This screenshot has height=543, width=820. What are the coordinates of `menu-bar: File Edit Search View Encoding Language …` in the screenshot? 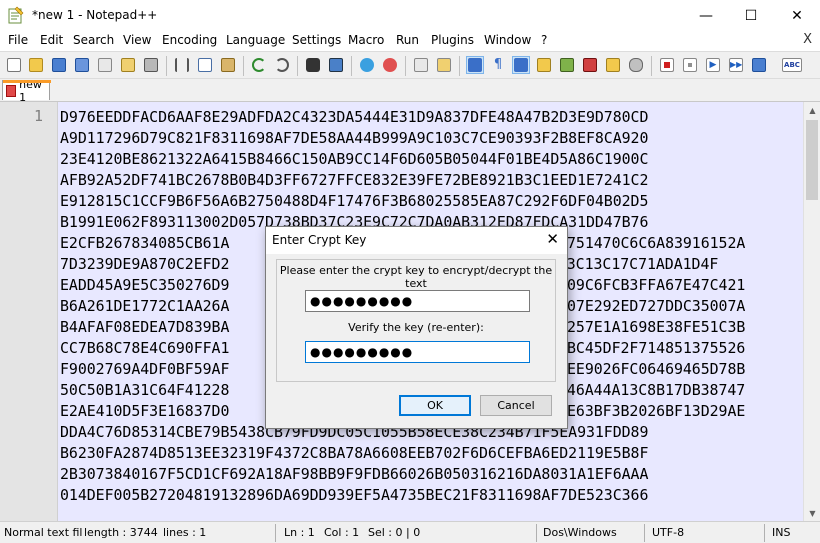 It's located at (410, 41).